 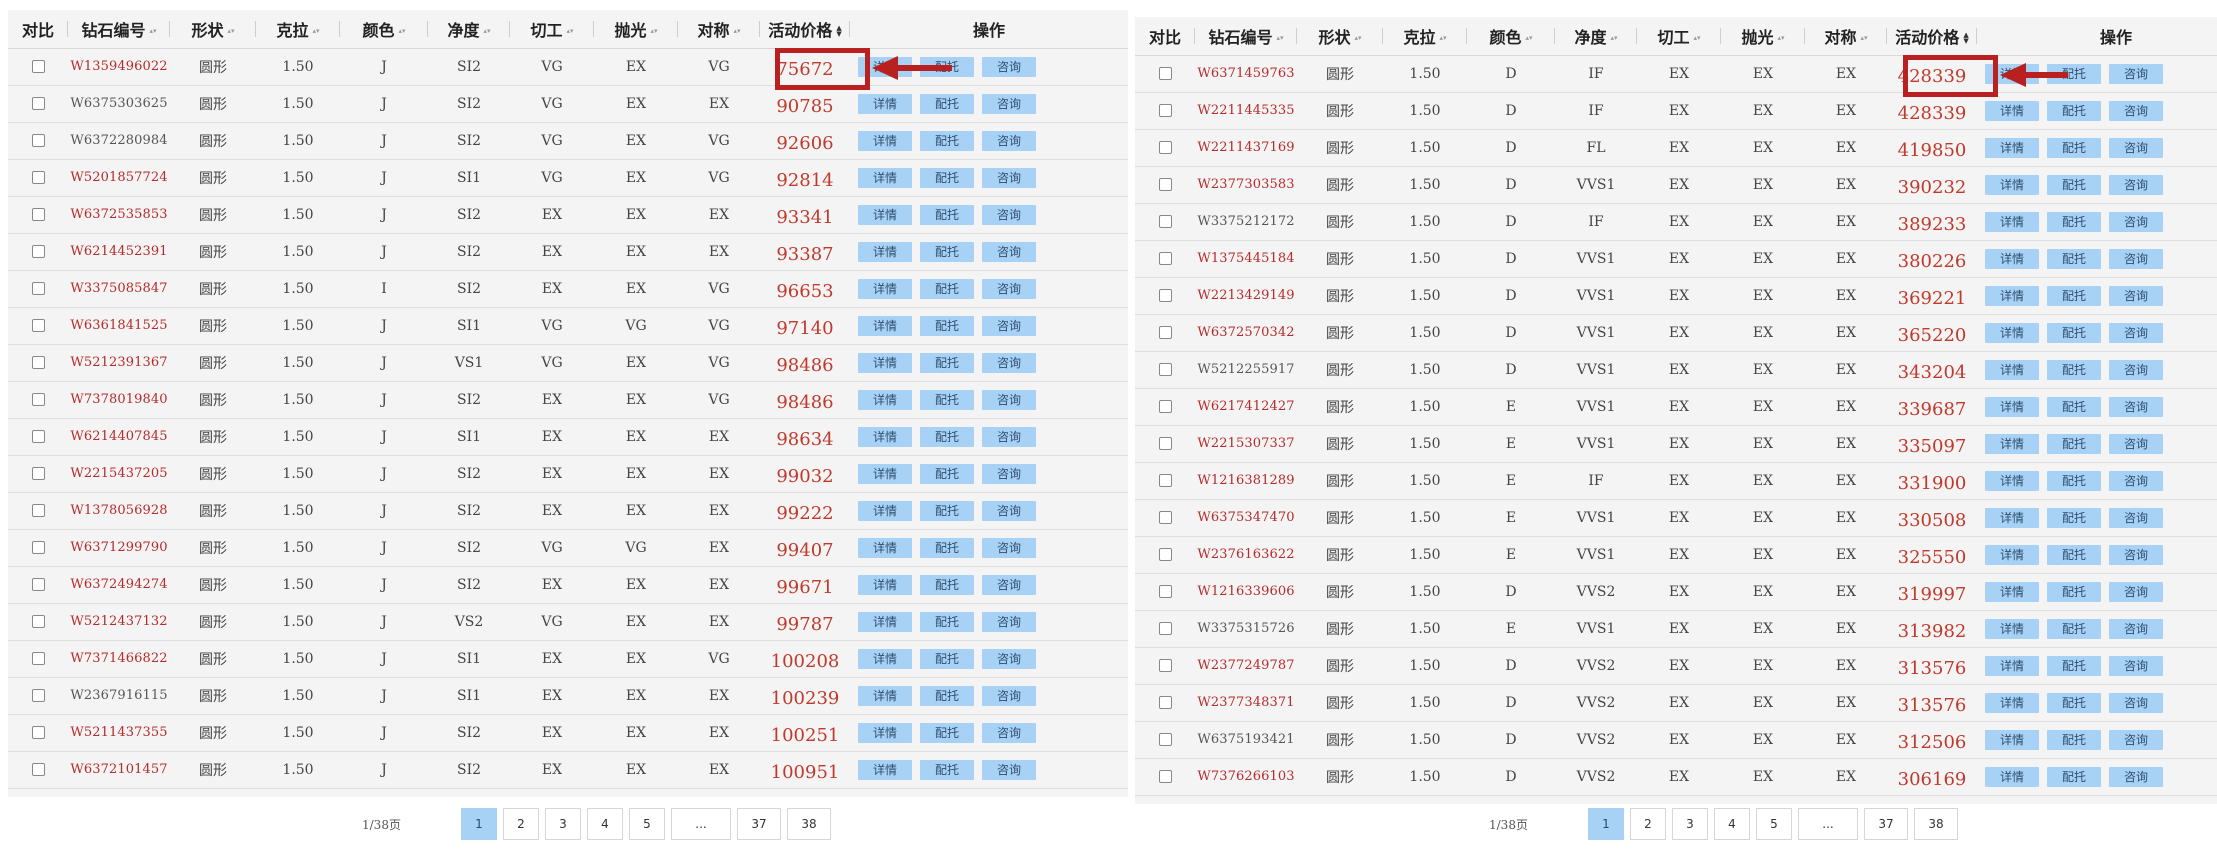 I want to click on diamond-id: W2377303583, so click(x=1246, y=185).